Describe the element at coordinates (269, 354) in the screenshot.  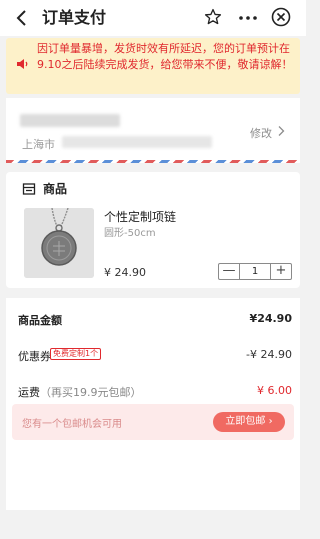
I see `coupon-value: -¥ 24.90` at that location.